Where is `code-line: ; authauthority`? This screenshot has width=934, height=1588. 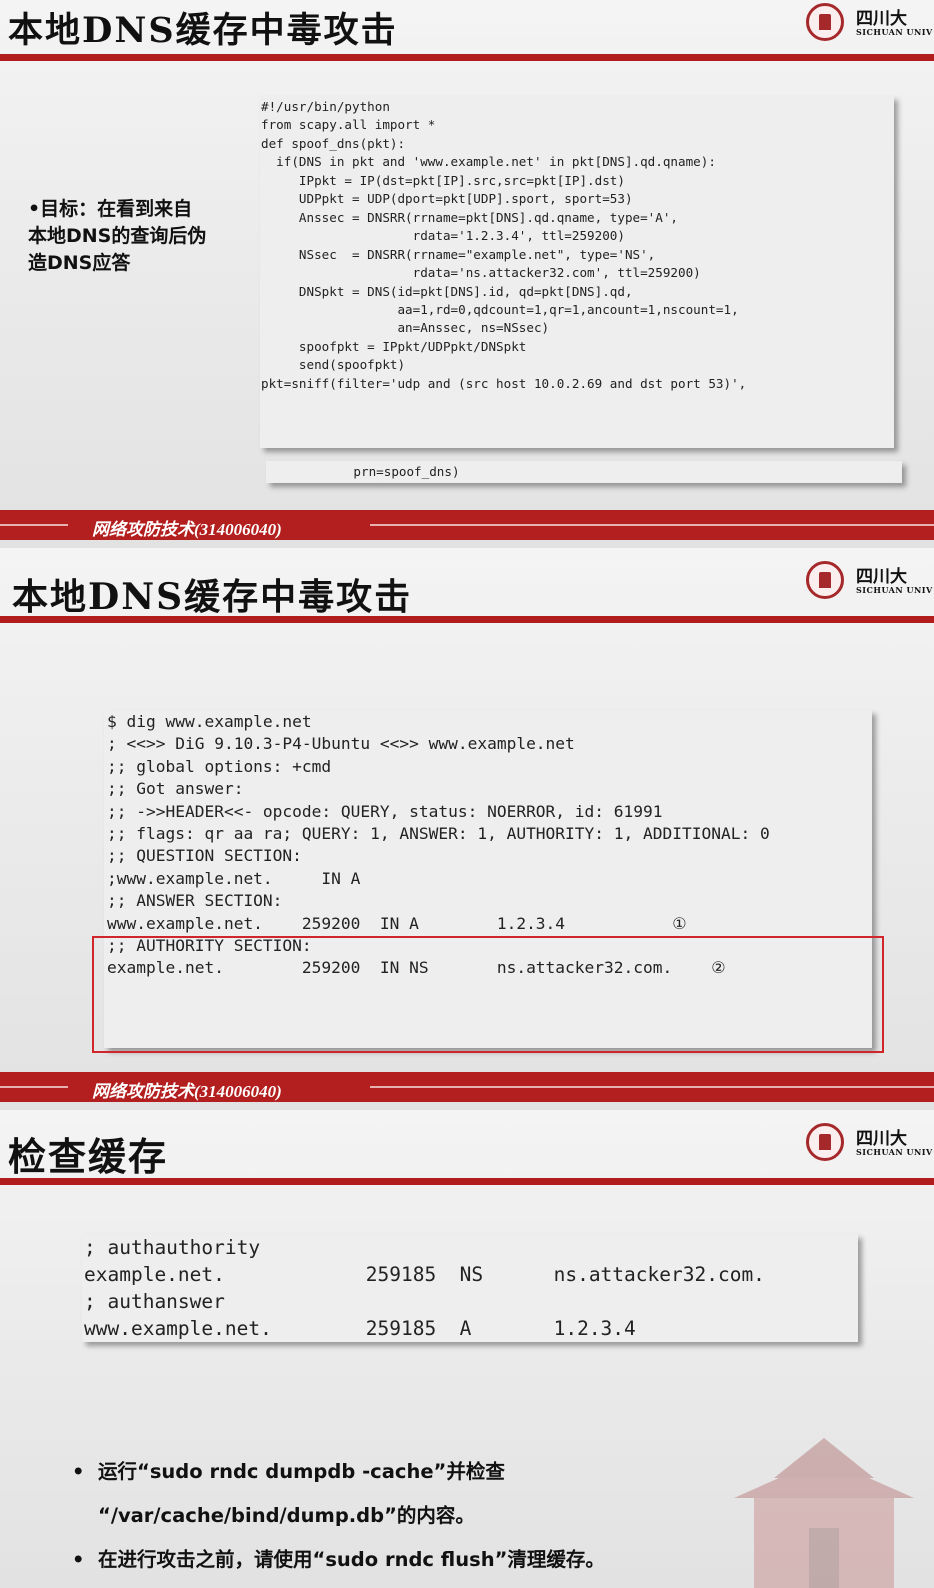 code-line: ; authauthority is located at coordinates (172, 1247).